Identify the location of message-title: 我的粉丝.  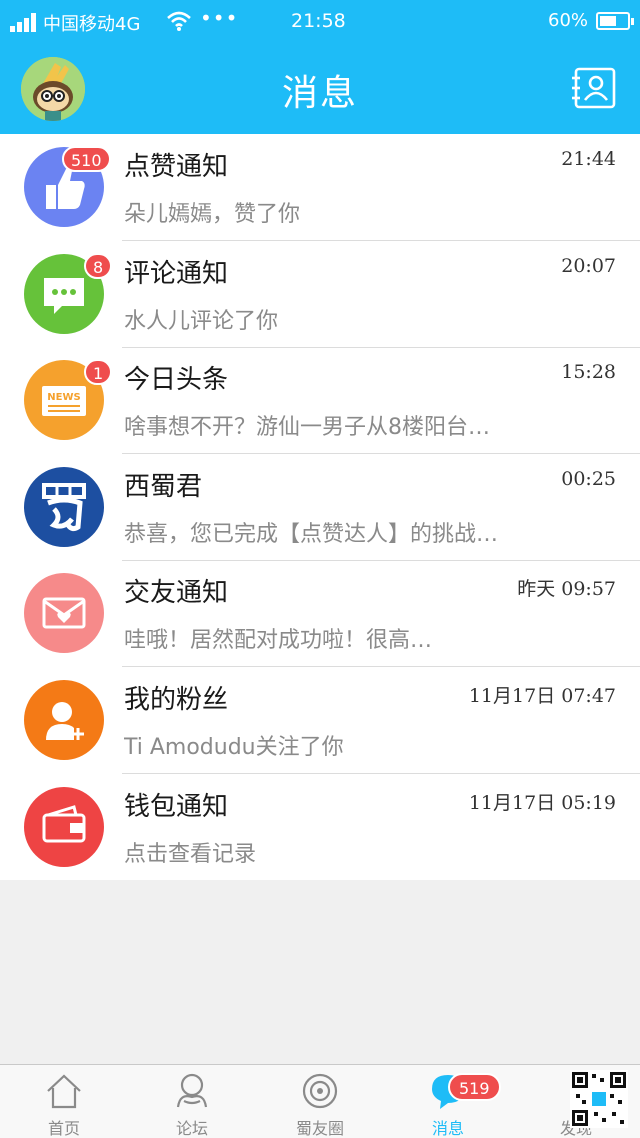
(176, 700).